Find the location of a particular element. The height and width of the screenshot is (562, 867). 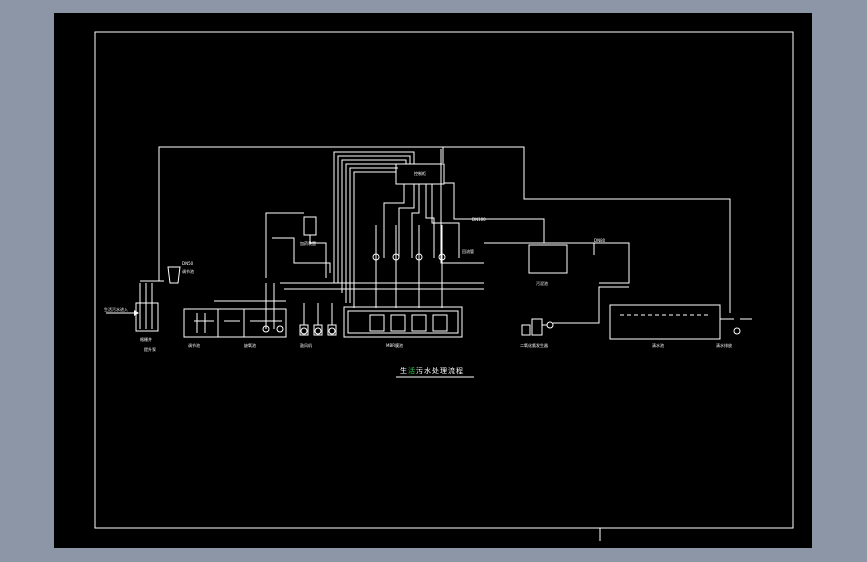

main-pipe-top is located at coordinates (301, 213).